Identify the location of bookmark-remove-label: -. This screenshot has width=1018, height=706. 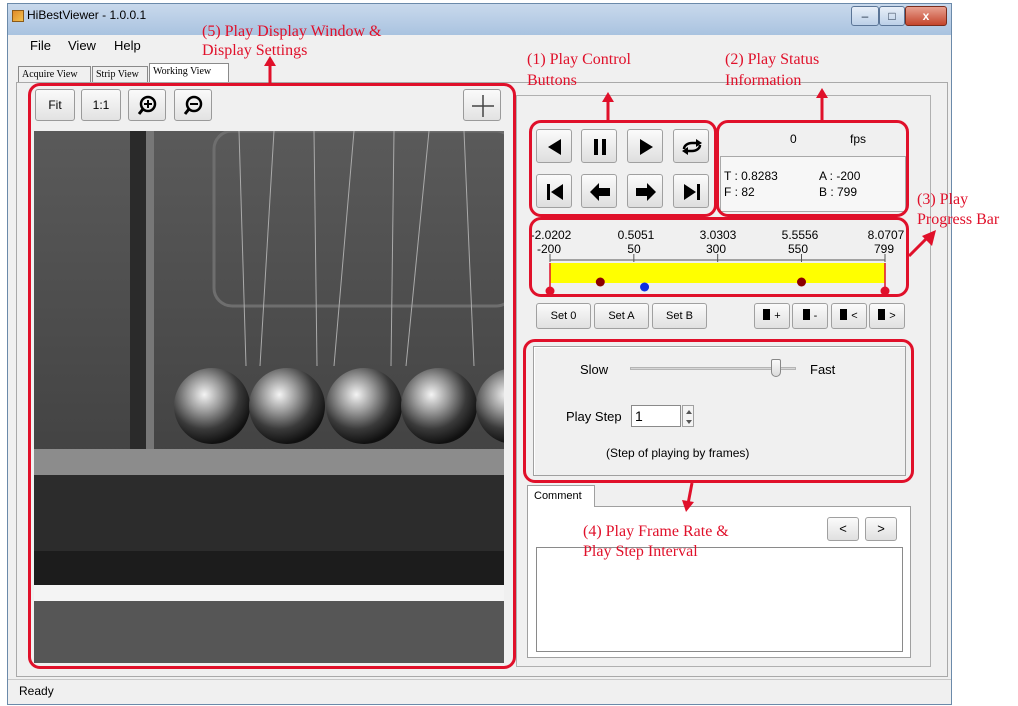
(815, 316).